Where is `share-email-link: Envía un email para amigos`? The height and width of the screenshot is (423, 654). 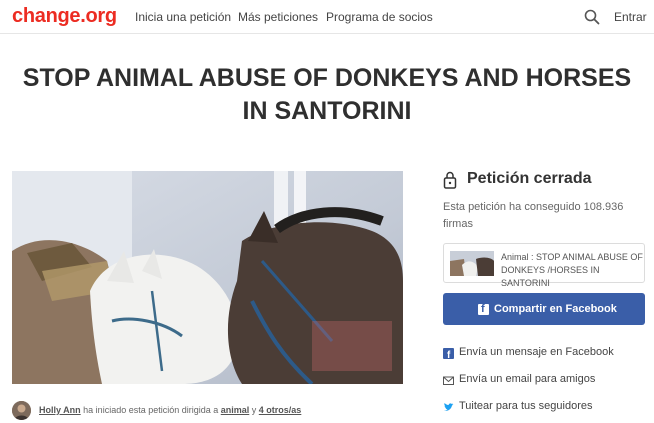
share-email-link: Envía un email para amigos is located at coordinates (543, 381).